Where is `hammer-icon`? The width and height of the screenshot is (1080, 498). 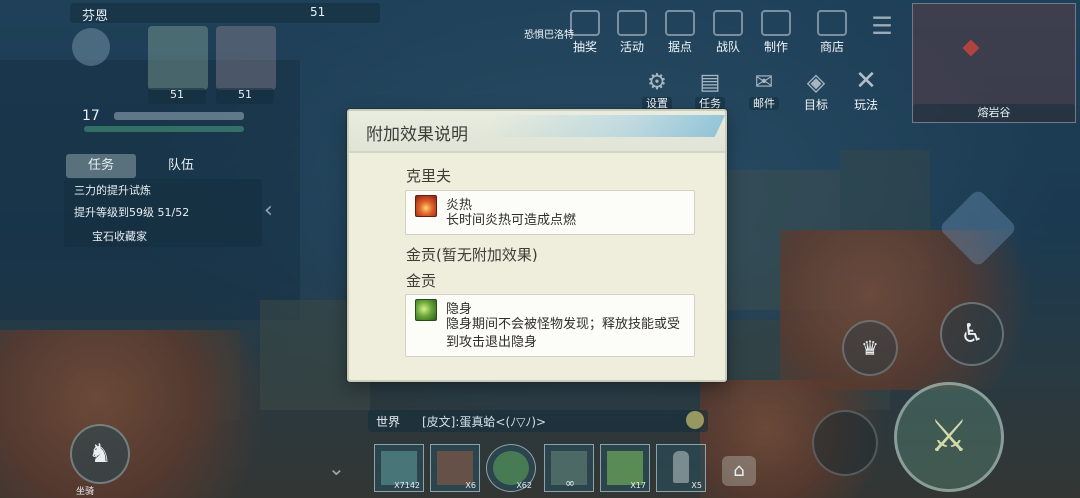 hammer-icon is located at coordinates (776, 23).